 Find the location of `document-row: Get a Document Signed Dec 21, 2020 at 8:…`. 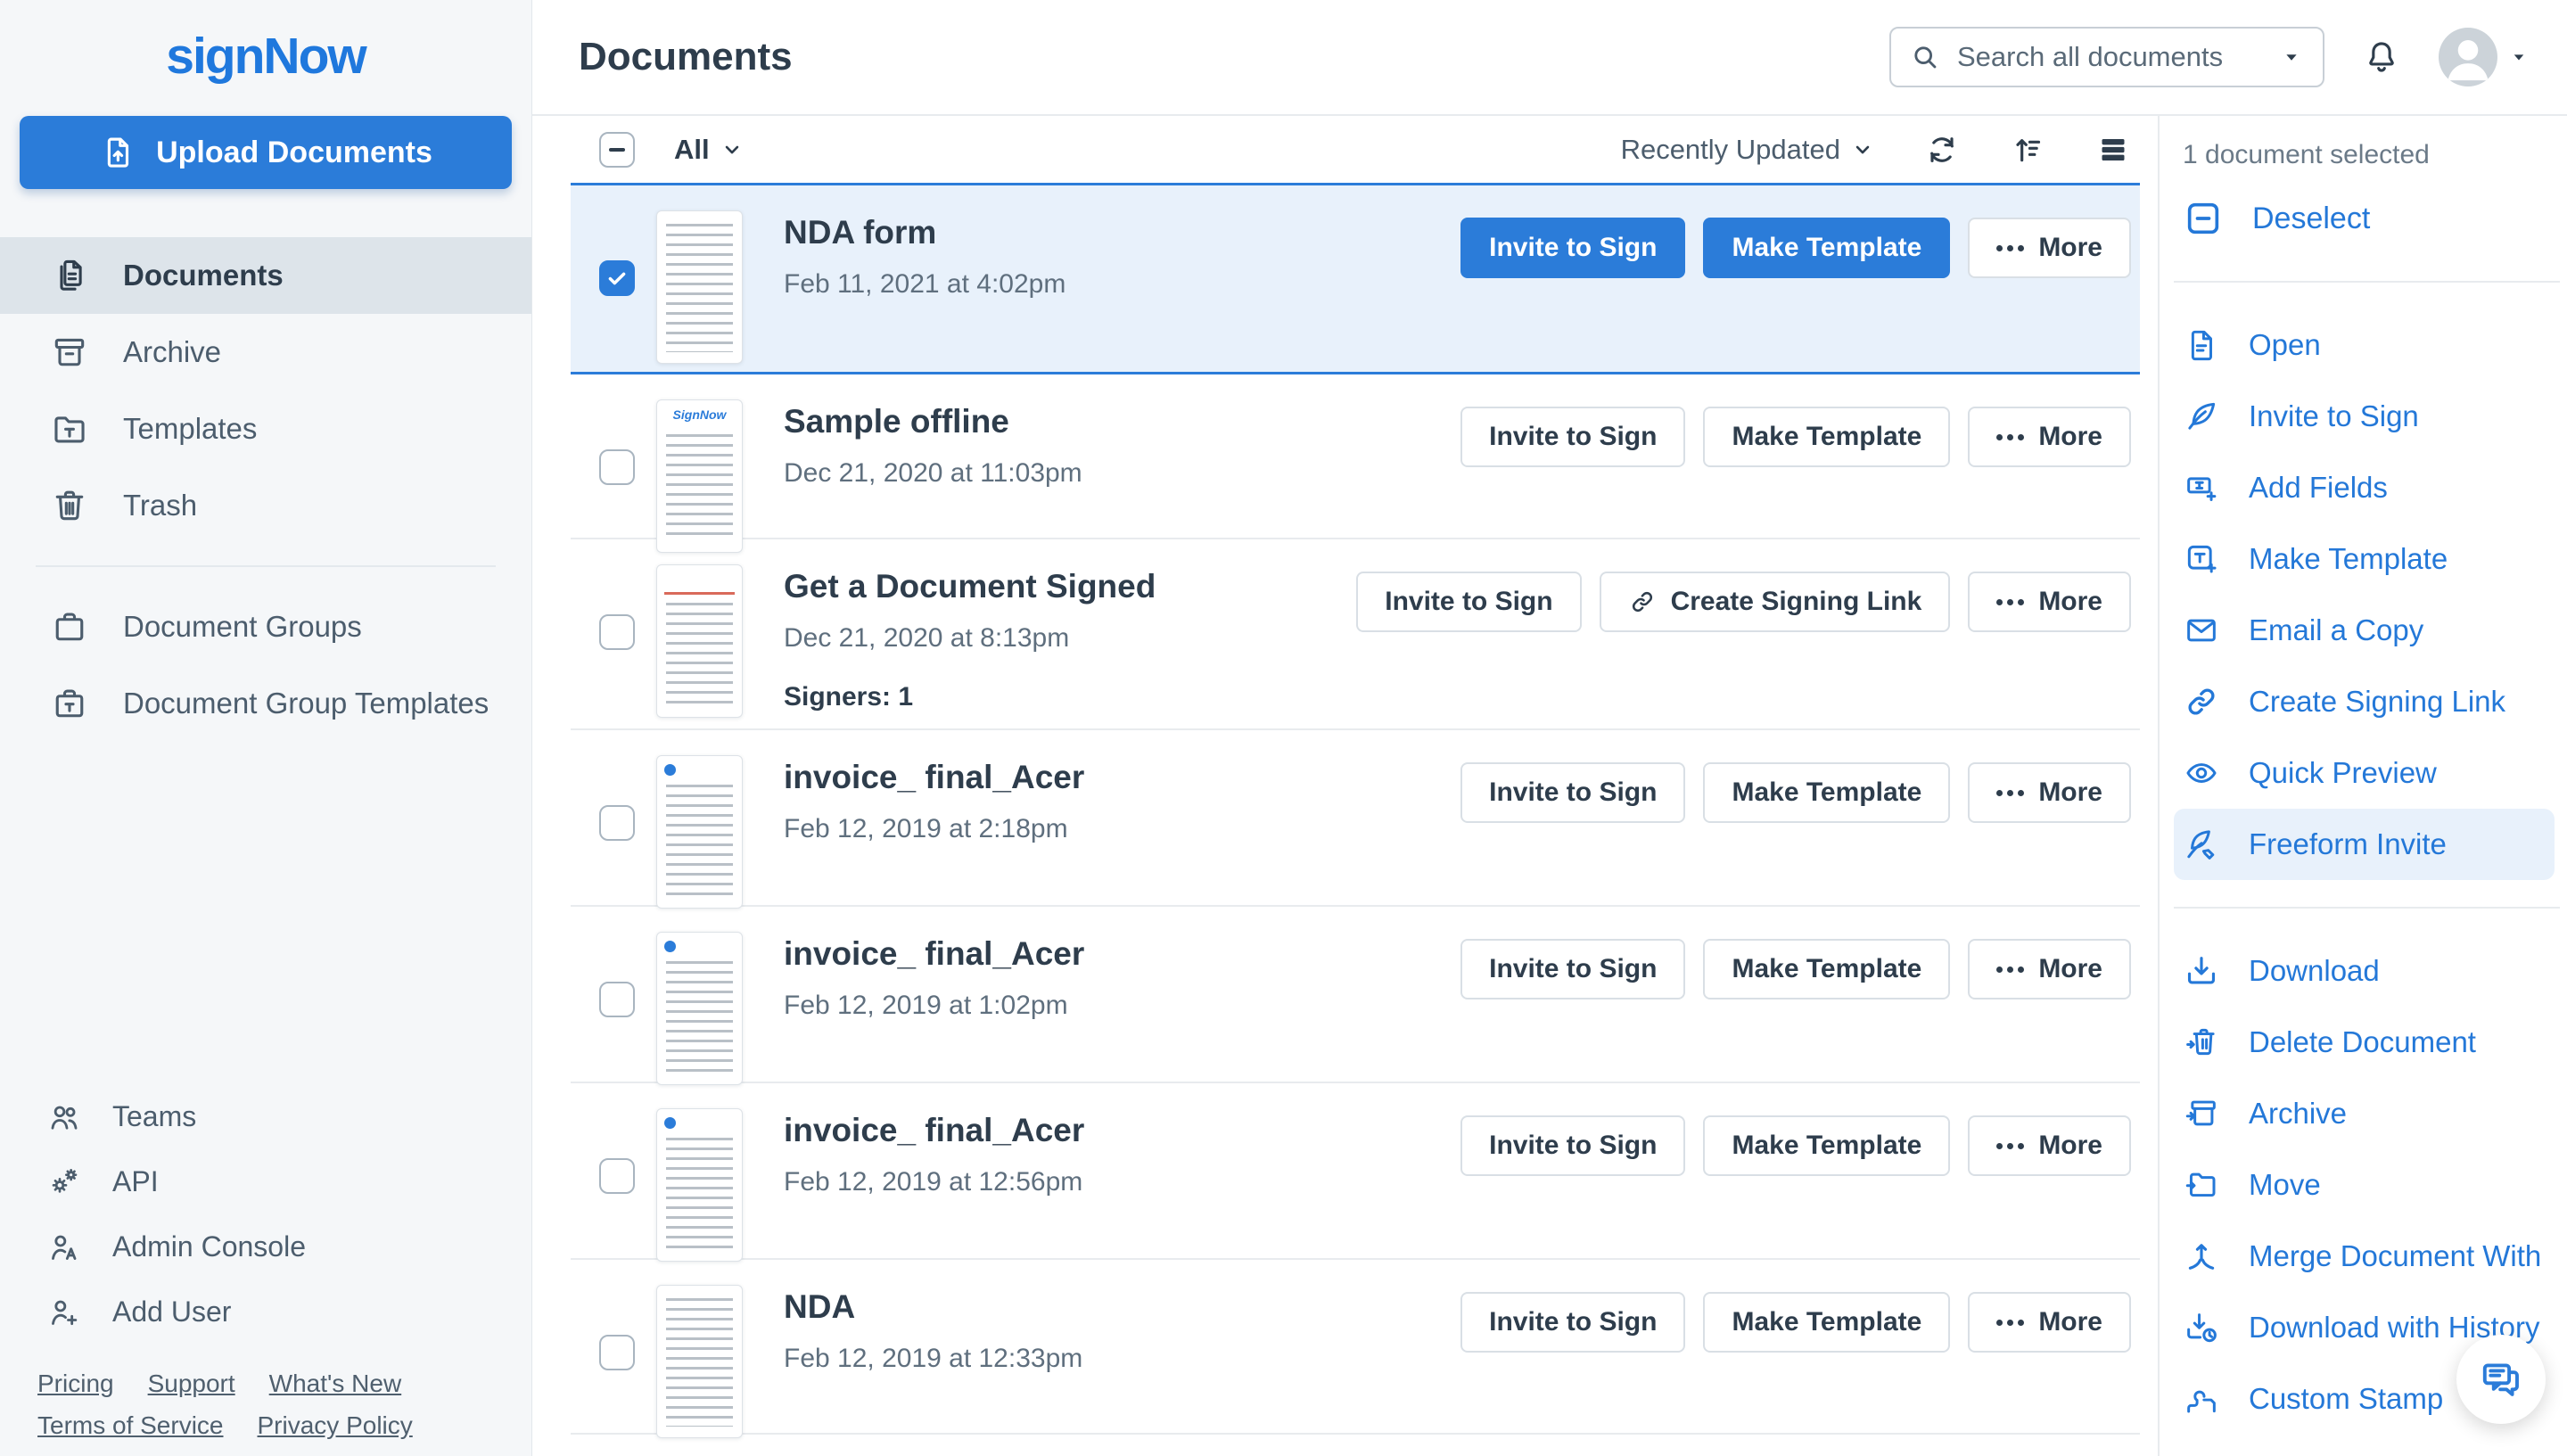

document-row: Get a Document Signed Dec 21, 2020 at 8:… is located at coordinates (1355, 633).